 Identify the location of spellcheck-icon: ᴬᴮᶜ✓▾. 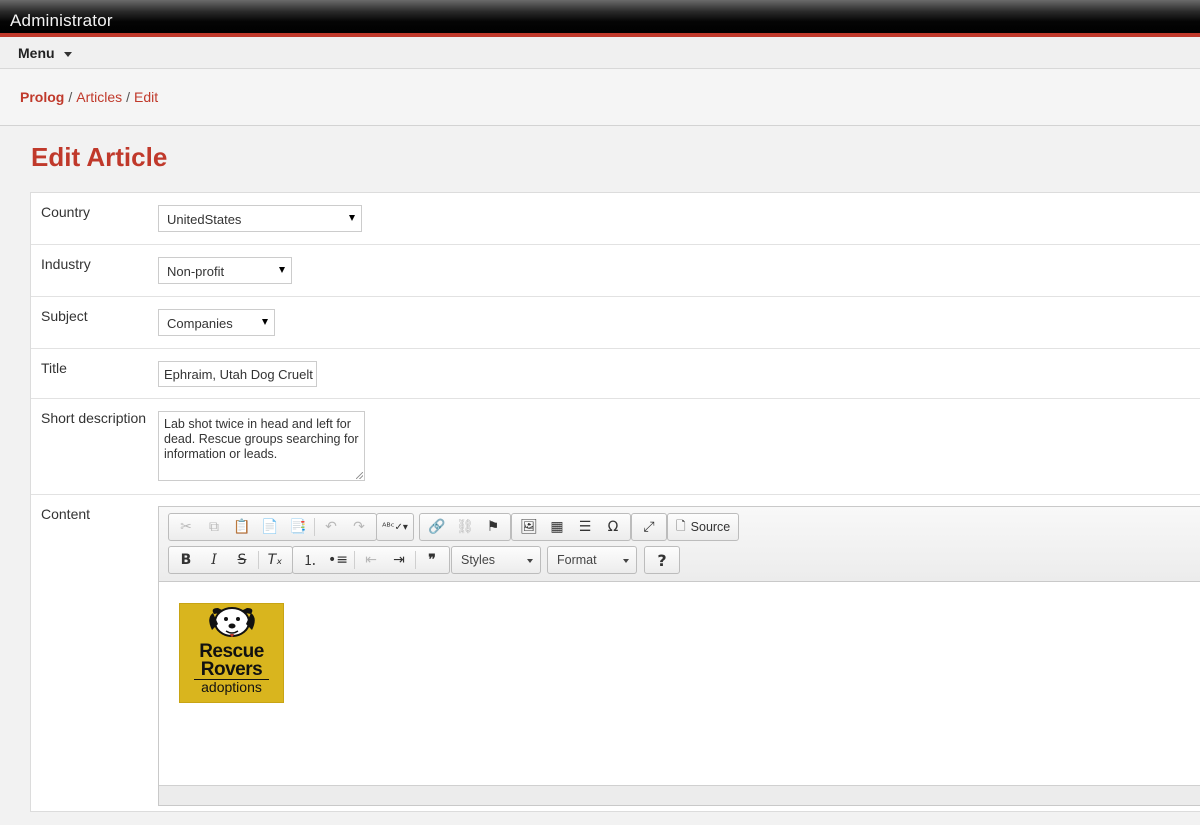
(395, 527).